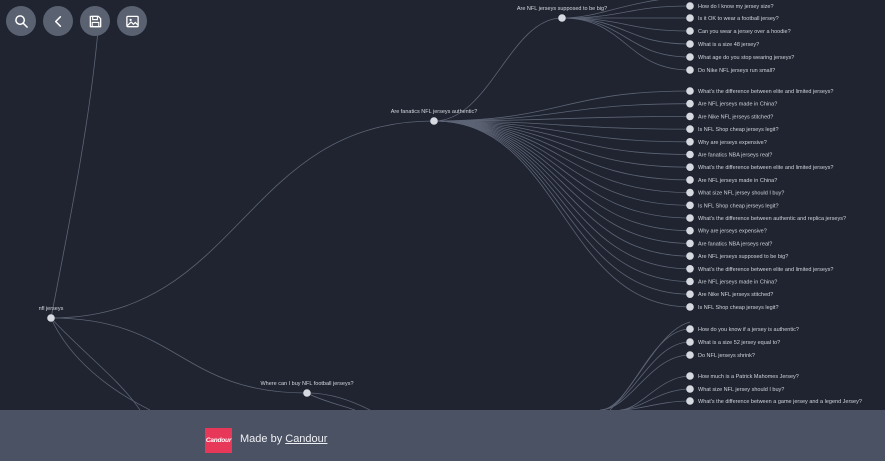  Describe the element at coordinates (218, 440) in the screenshot. I see `candour-logo: Candour` at that location.